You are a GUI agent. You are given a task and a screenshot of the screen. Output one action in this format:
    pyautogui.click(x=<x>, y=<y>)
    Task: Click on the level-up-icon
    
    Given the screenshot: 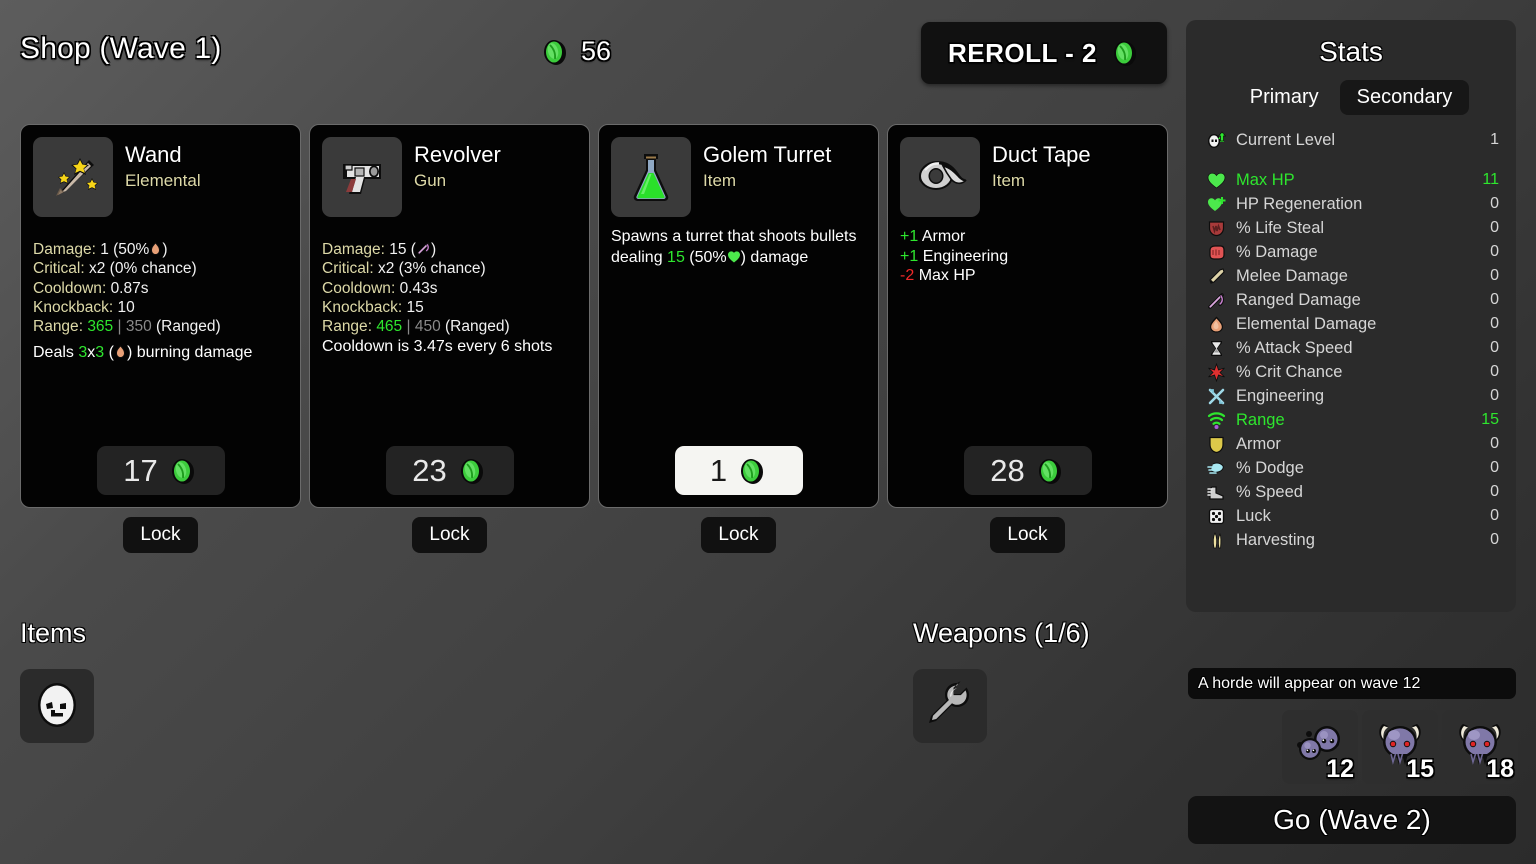 What is the action you would take?
    pyautogui.click(x=1216, y=140)
    